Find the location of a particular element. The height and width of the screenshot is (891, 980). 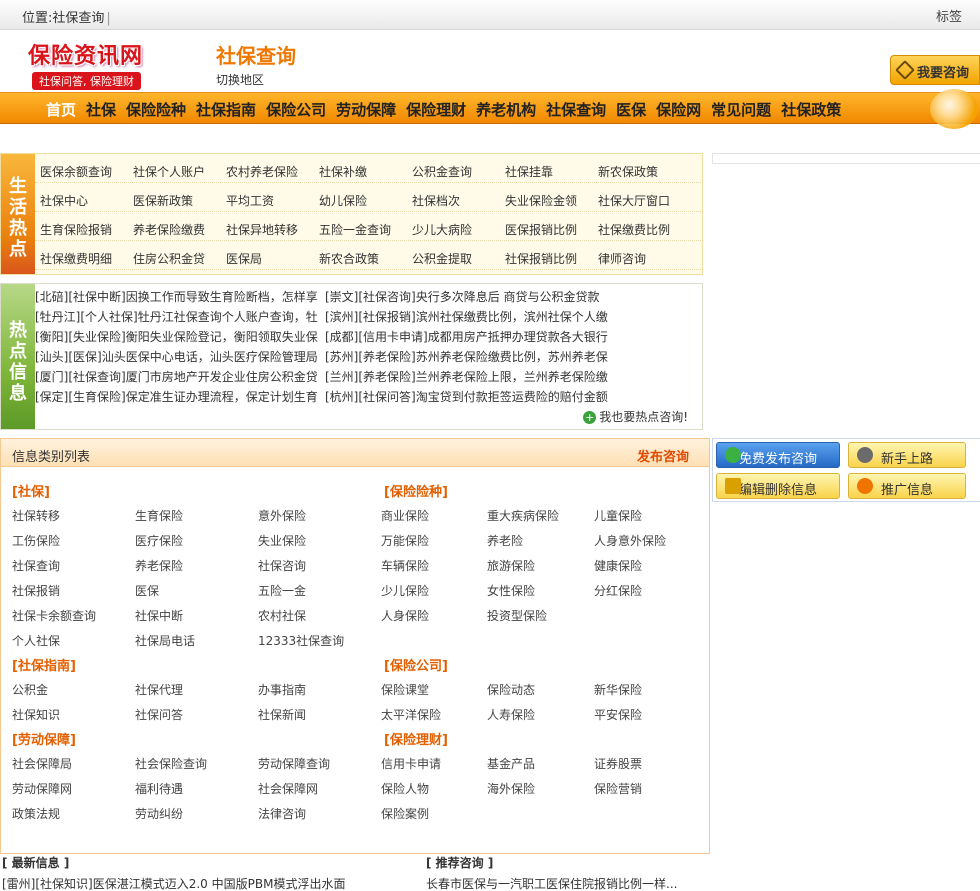

news-link: [兰州][养老保险]兰州养老保险上限，兰州养老保险缴 is located at coordinates (475, 376).